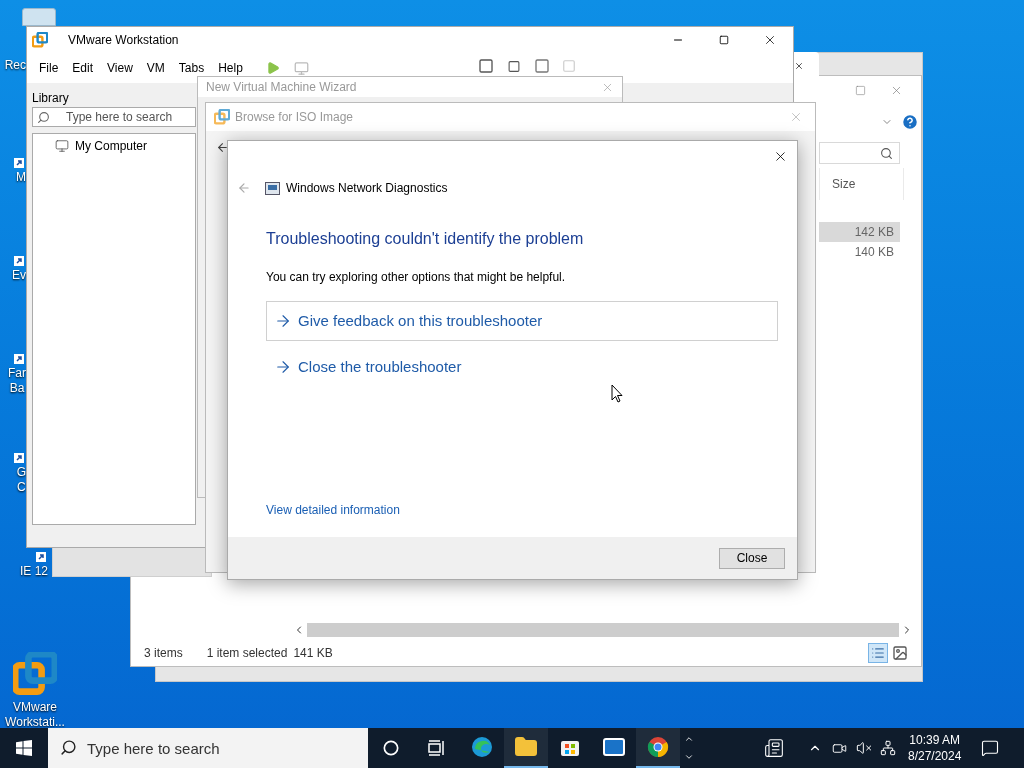 This screenshot has height=768, width=1024. What do you see at coordinates (120, 68) in the screenshot?
I see `menu-item: View` at bounding box center [120, 68].